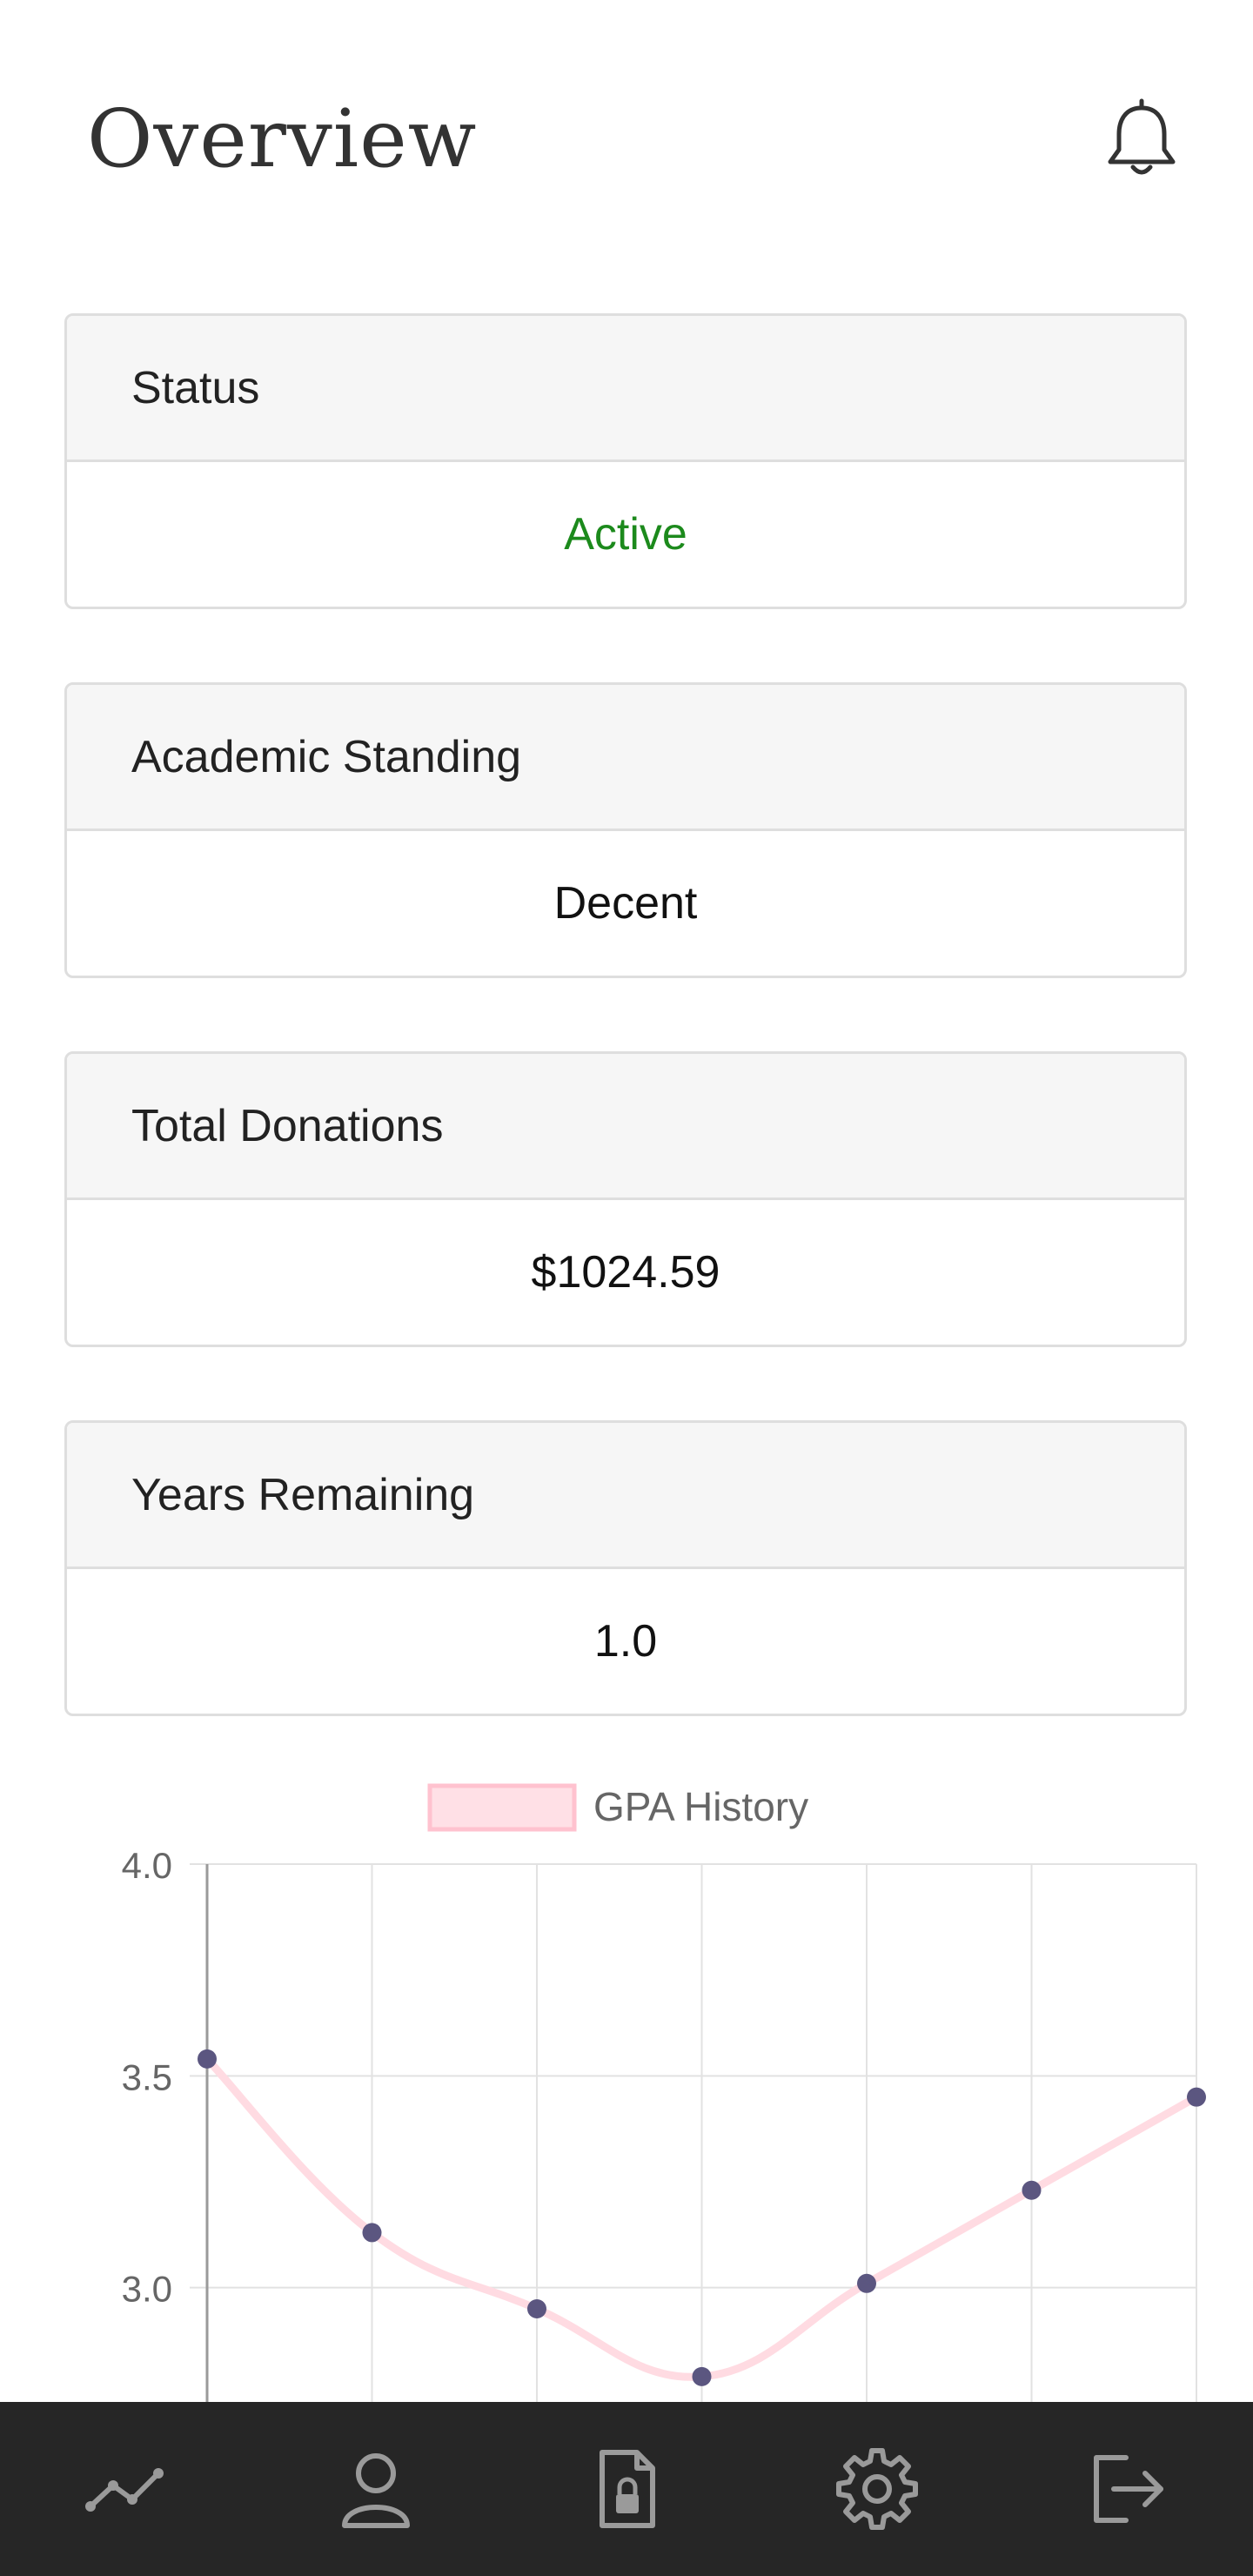 The height and width of the screenshot is (2576, 1253). What do you see at coordinates (625, 903) in the screenshot?
I see `academic-standing-value: Decent` at bounding box center [625, 903].